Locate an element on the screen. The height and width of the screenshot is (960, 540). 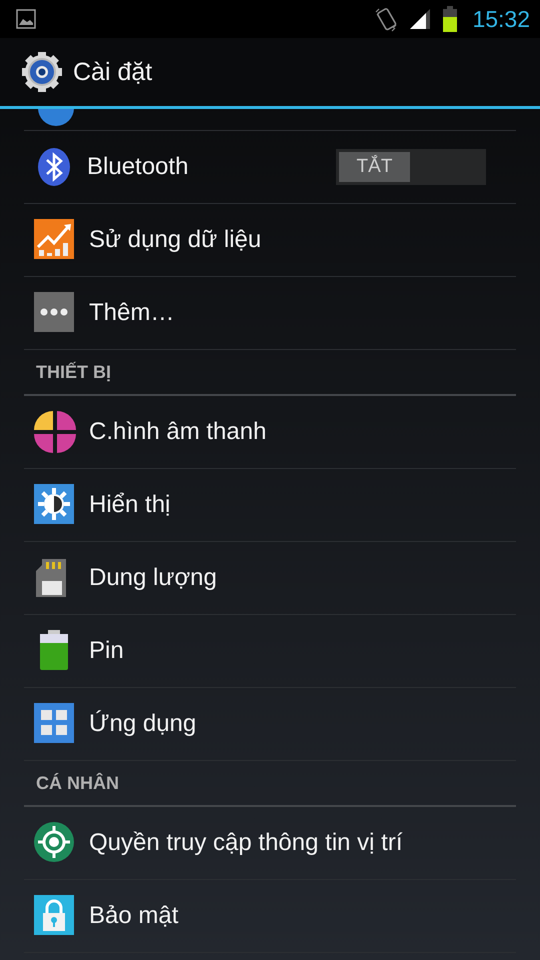
sound-profile-icon is located at coordinates (55, 432).